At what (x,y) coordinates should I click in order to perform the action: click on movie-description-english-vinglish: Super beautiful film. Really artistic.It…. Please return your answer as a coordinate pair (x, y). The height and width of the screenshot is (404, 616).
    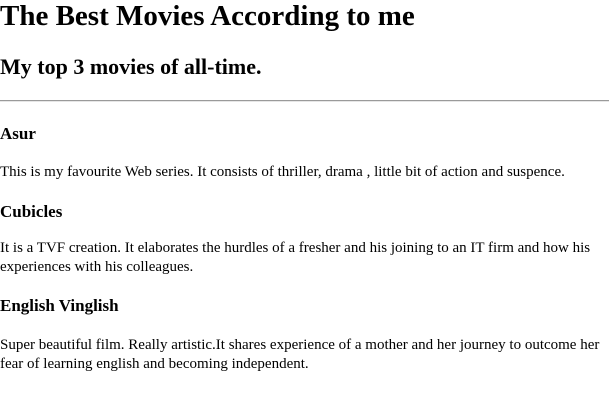
    Looking at the image, I should click on (300, 354).